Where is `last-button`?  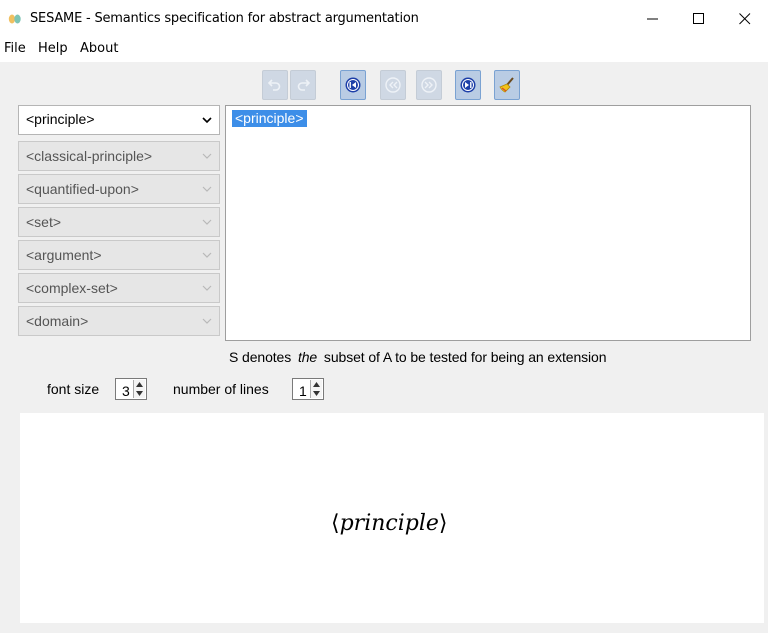 last-button is located at coordinates (468, 85).